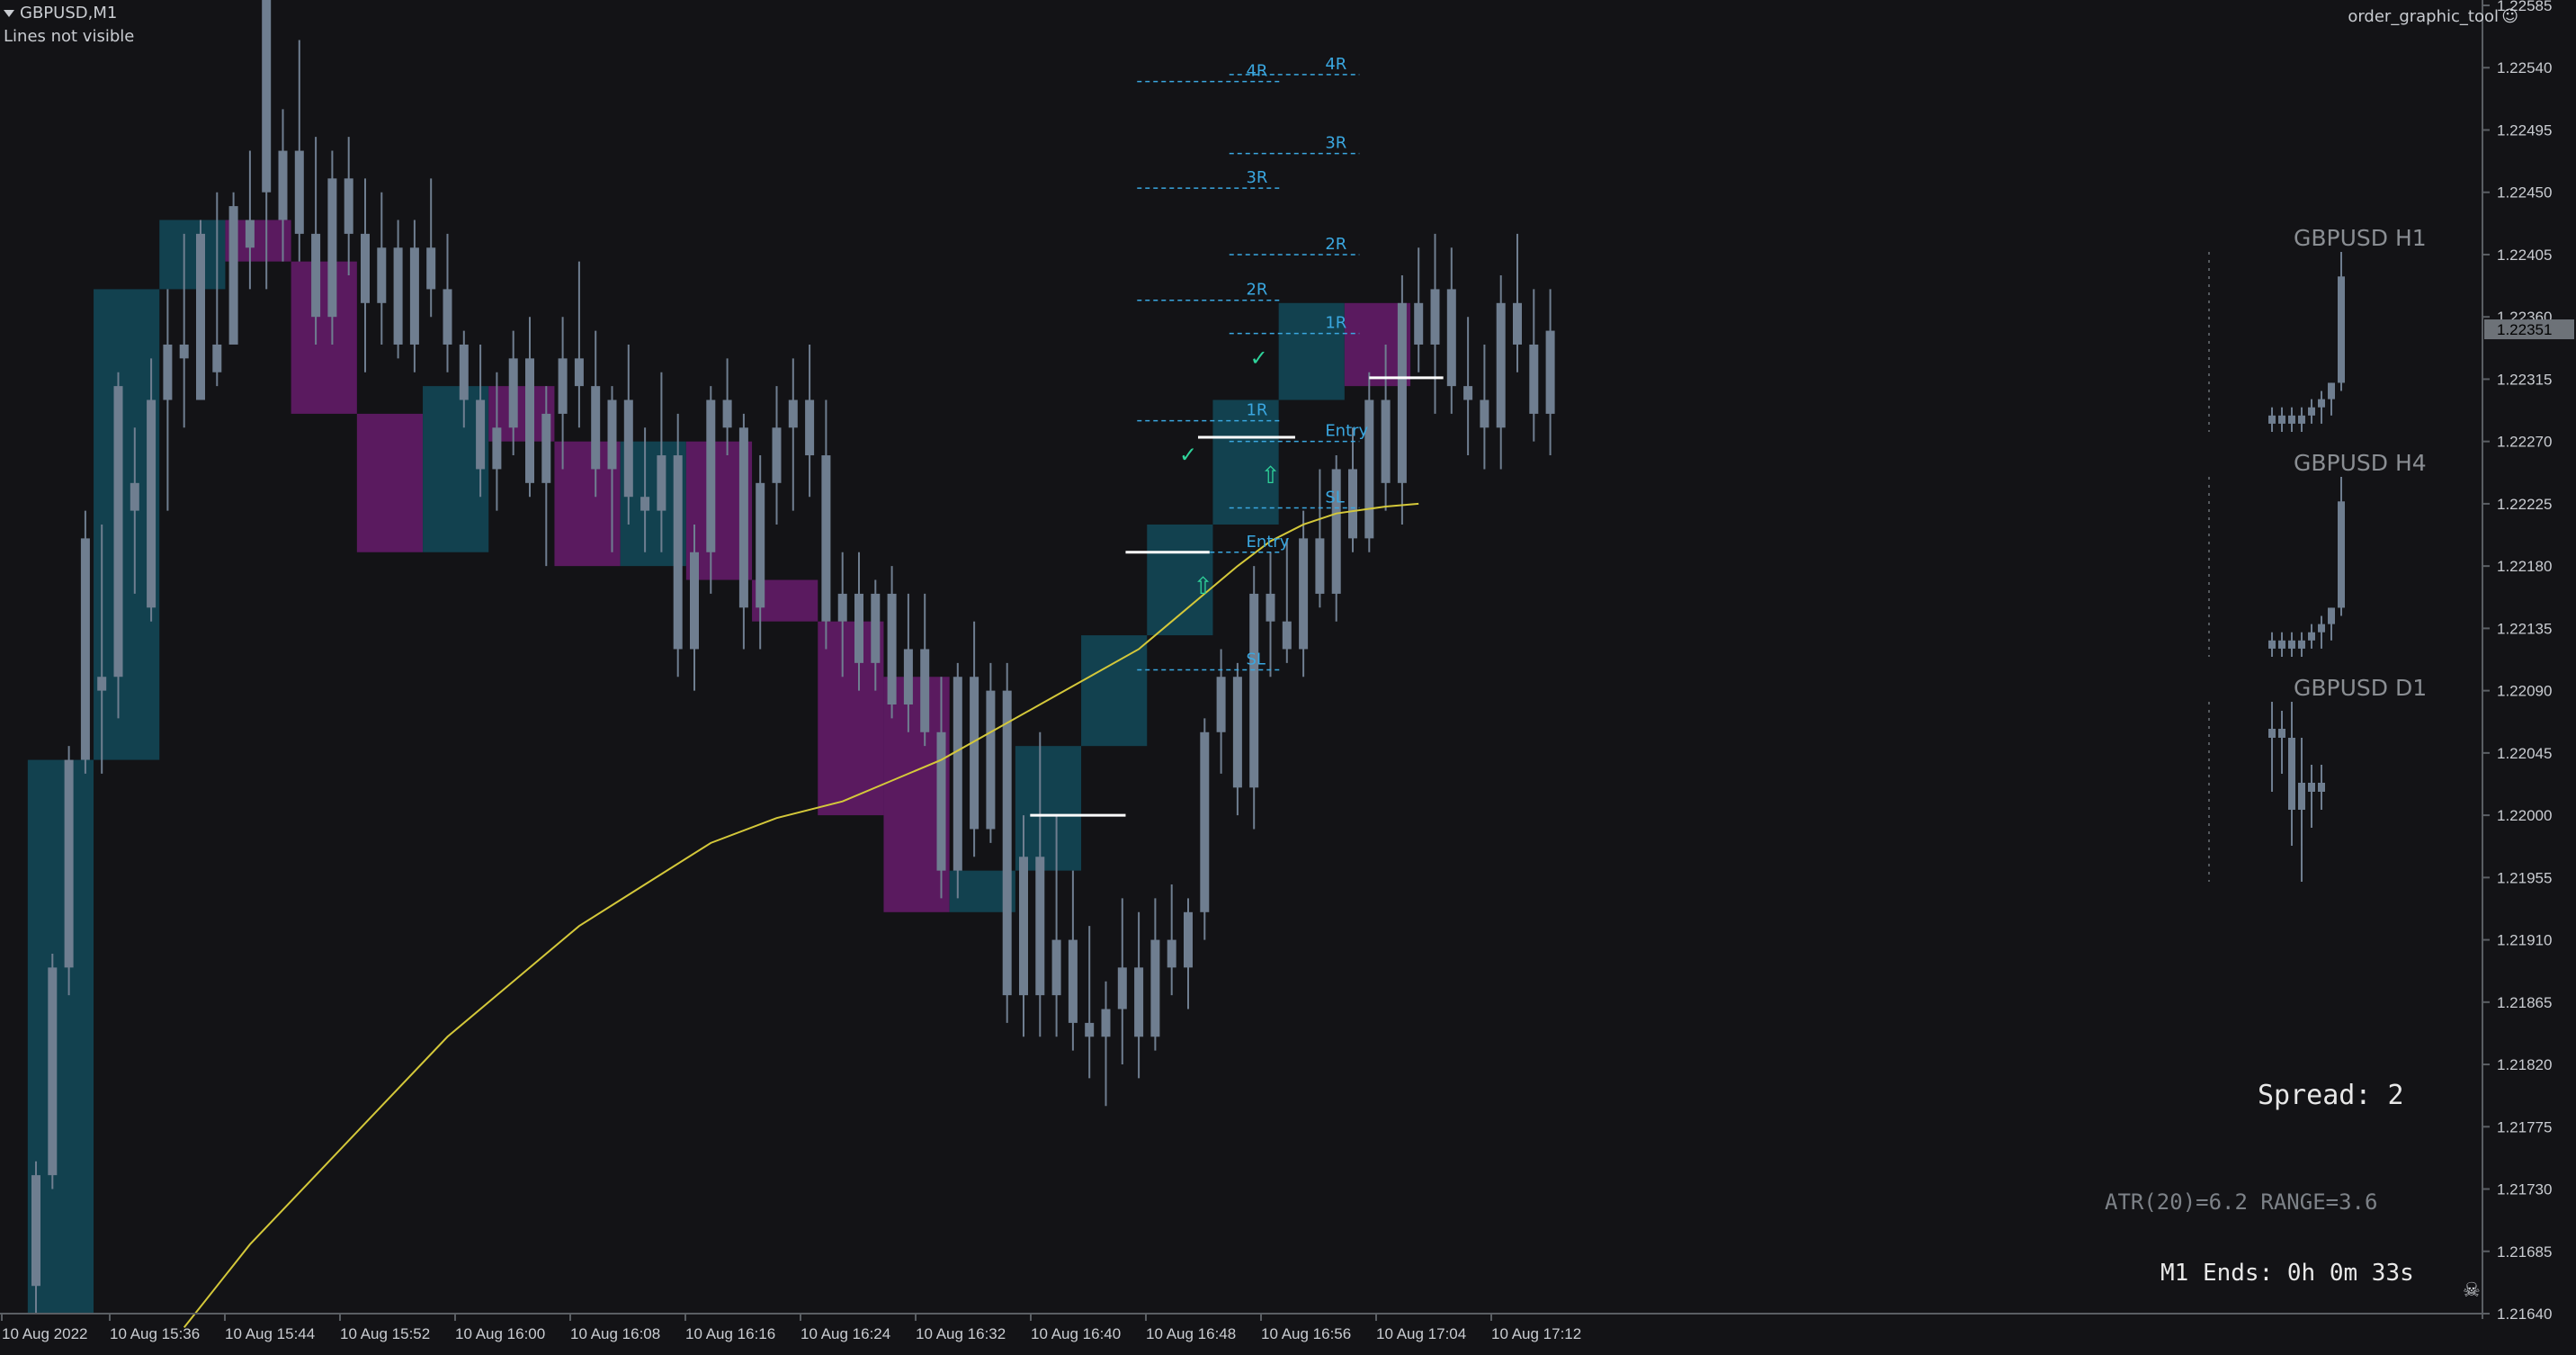  What do you see at coordinates (730, 1333) in the screenshot?
I see `time-tick-label: 10 Aug 16:16` at bounding box center [730, 1333].